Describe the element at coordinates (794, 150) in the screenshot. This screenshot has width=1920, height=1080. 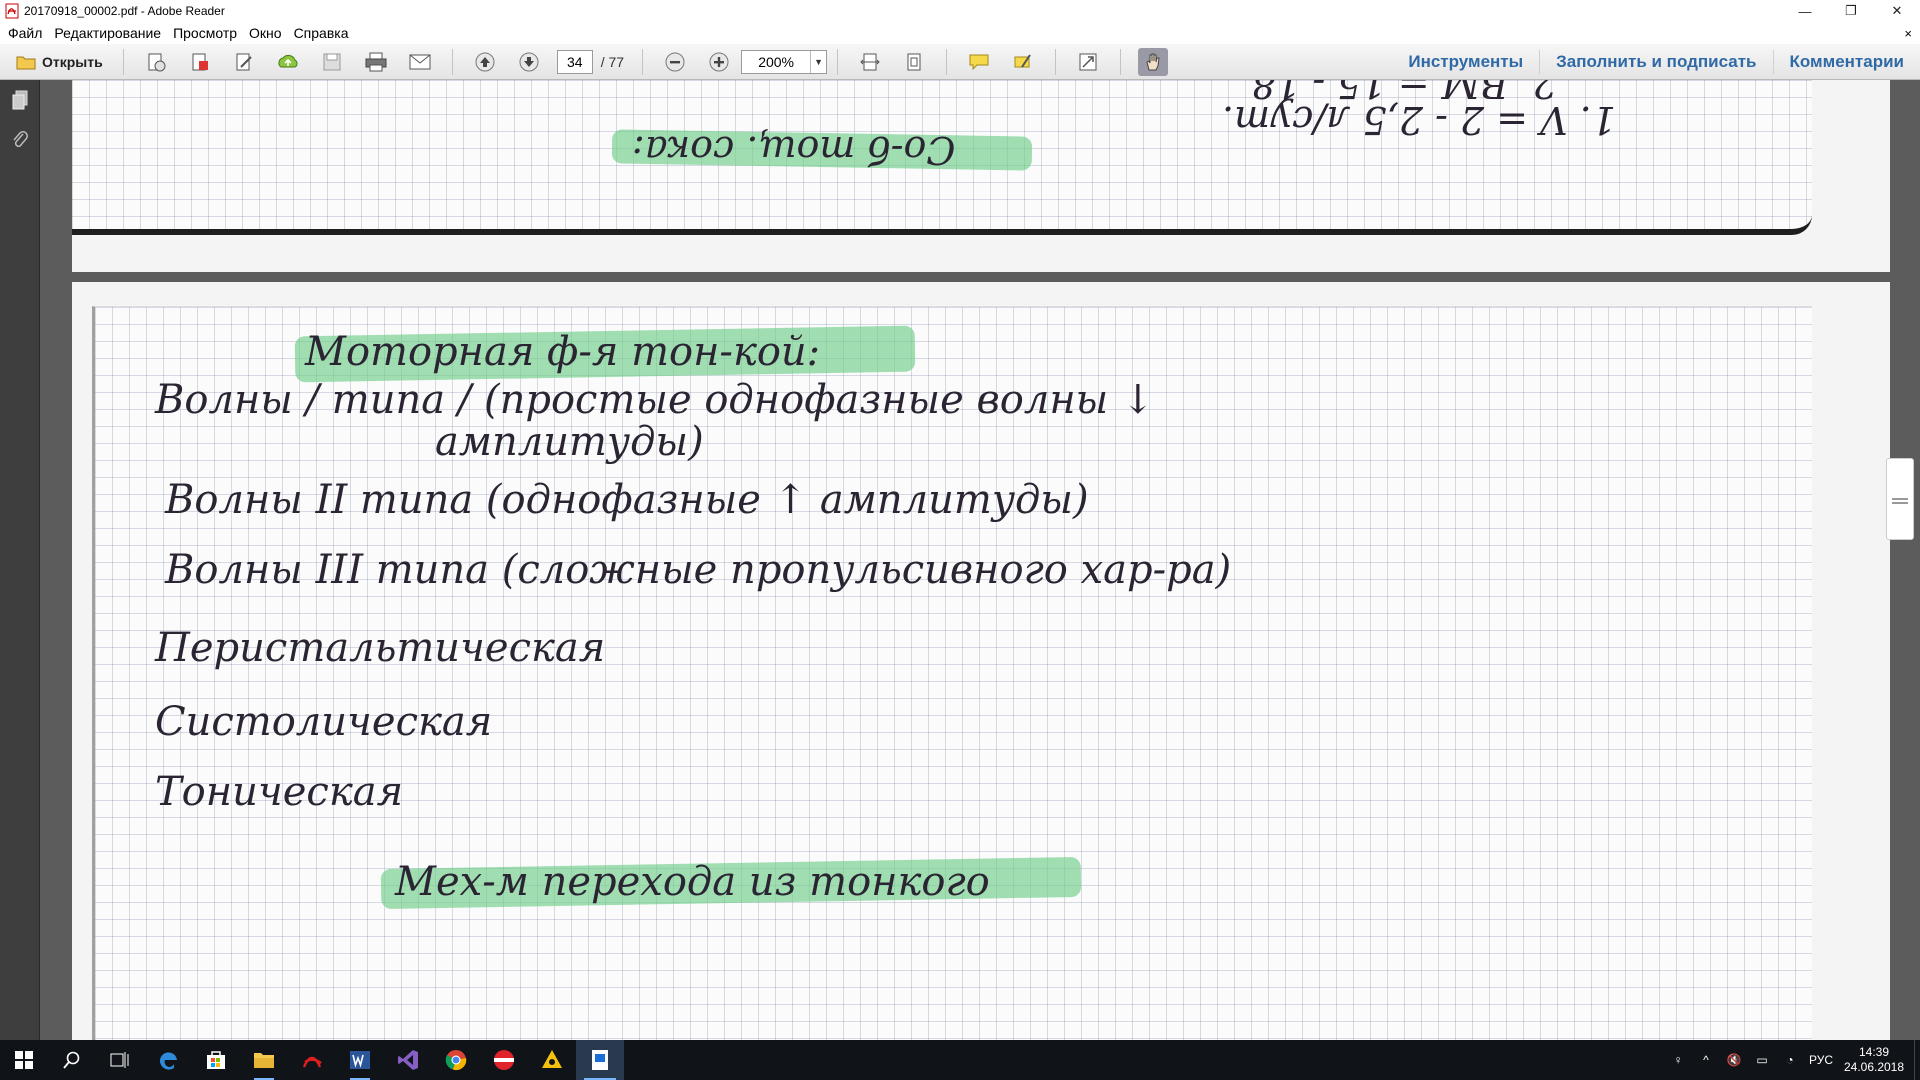
I see `handwritten-line: Со-б тощ. сока:` at that location.